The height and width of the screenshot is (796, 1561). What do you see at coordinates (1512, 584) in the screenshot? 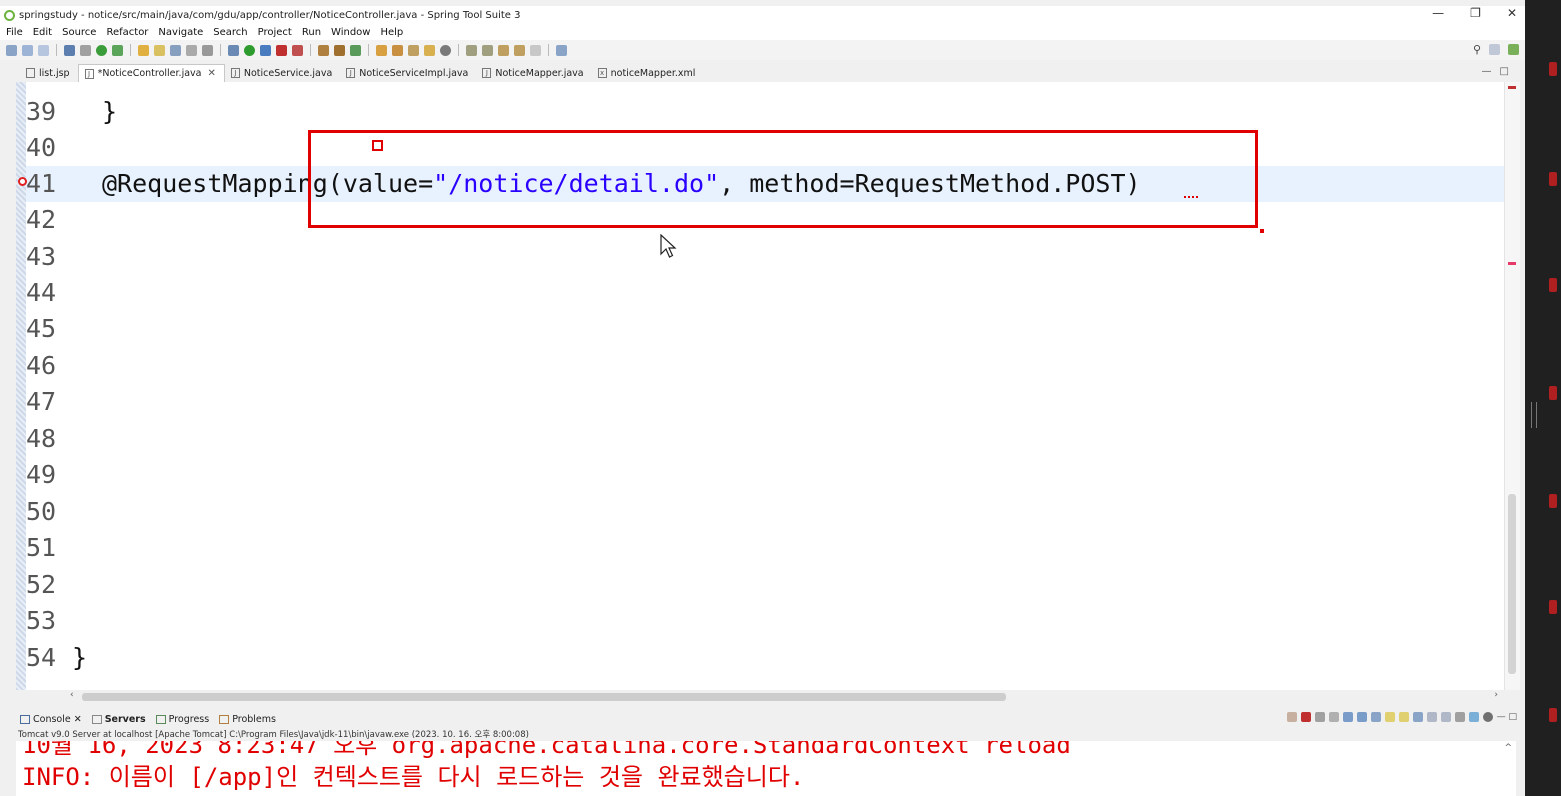
I see `vertical-scrollbar-thumb` at bounding box center [1512, 584].